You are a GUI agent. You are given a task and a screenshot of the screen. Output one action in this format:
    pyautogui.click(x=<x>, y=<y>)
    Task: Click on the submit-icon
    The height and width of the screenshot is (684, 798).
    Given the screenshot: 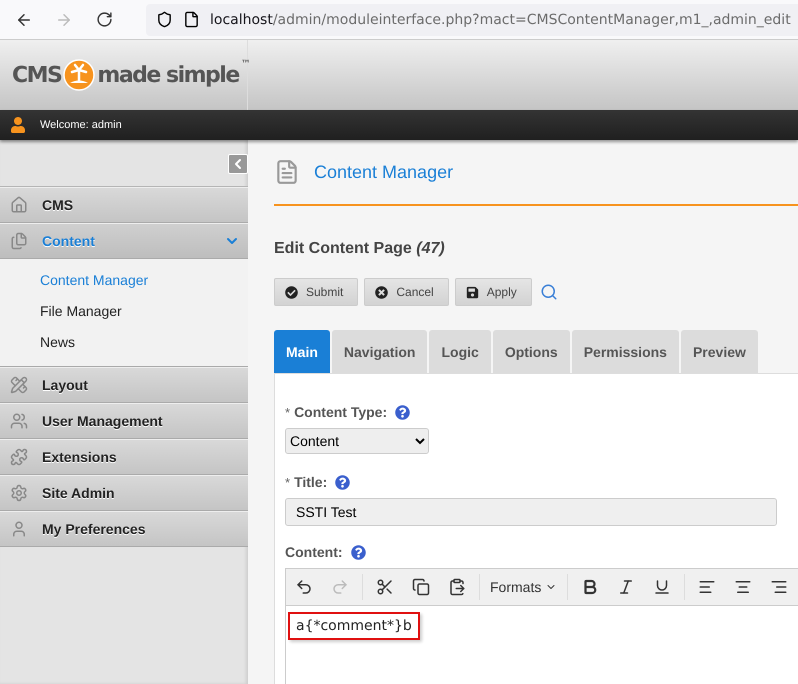 What is the action you would take?
    pyautogui.click(x=291, y=292)
    